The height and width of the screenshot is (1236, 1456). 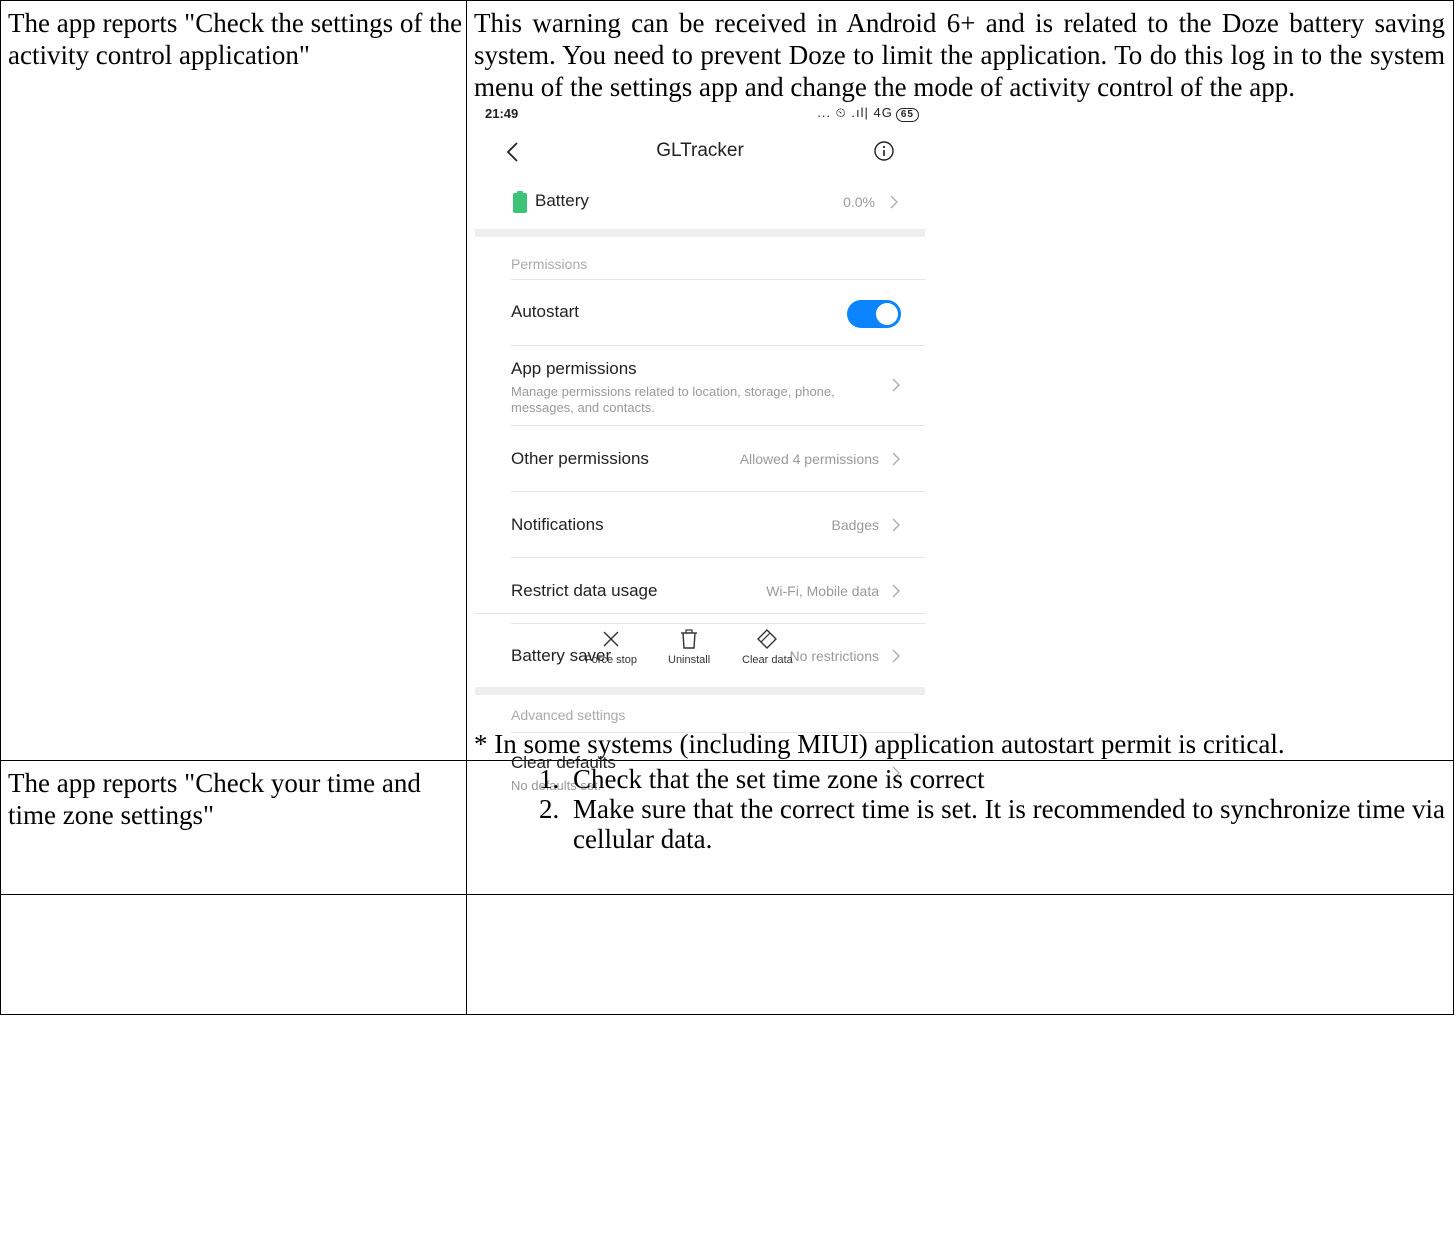 I want to click on restrict-data-value: Wi-Fi, Mobile data, so click(x=822, y=591).